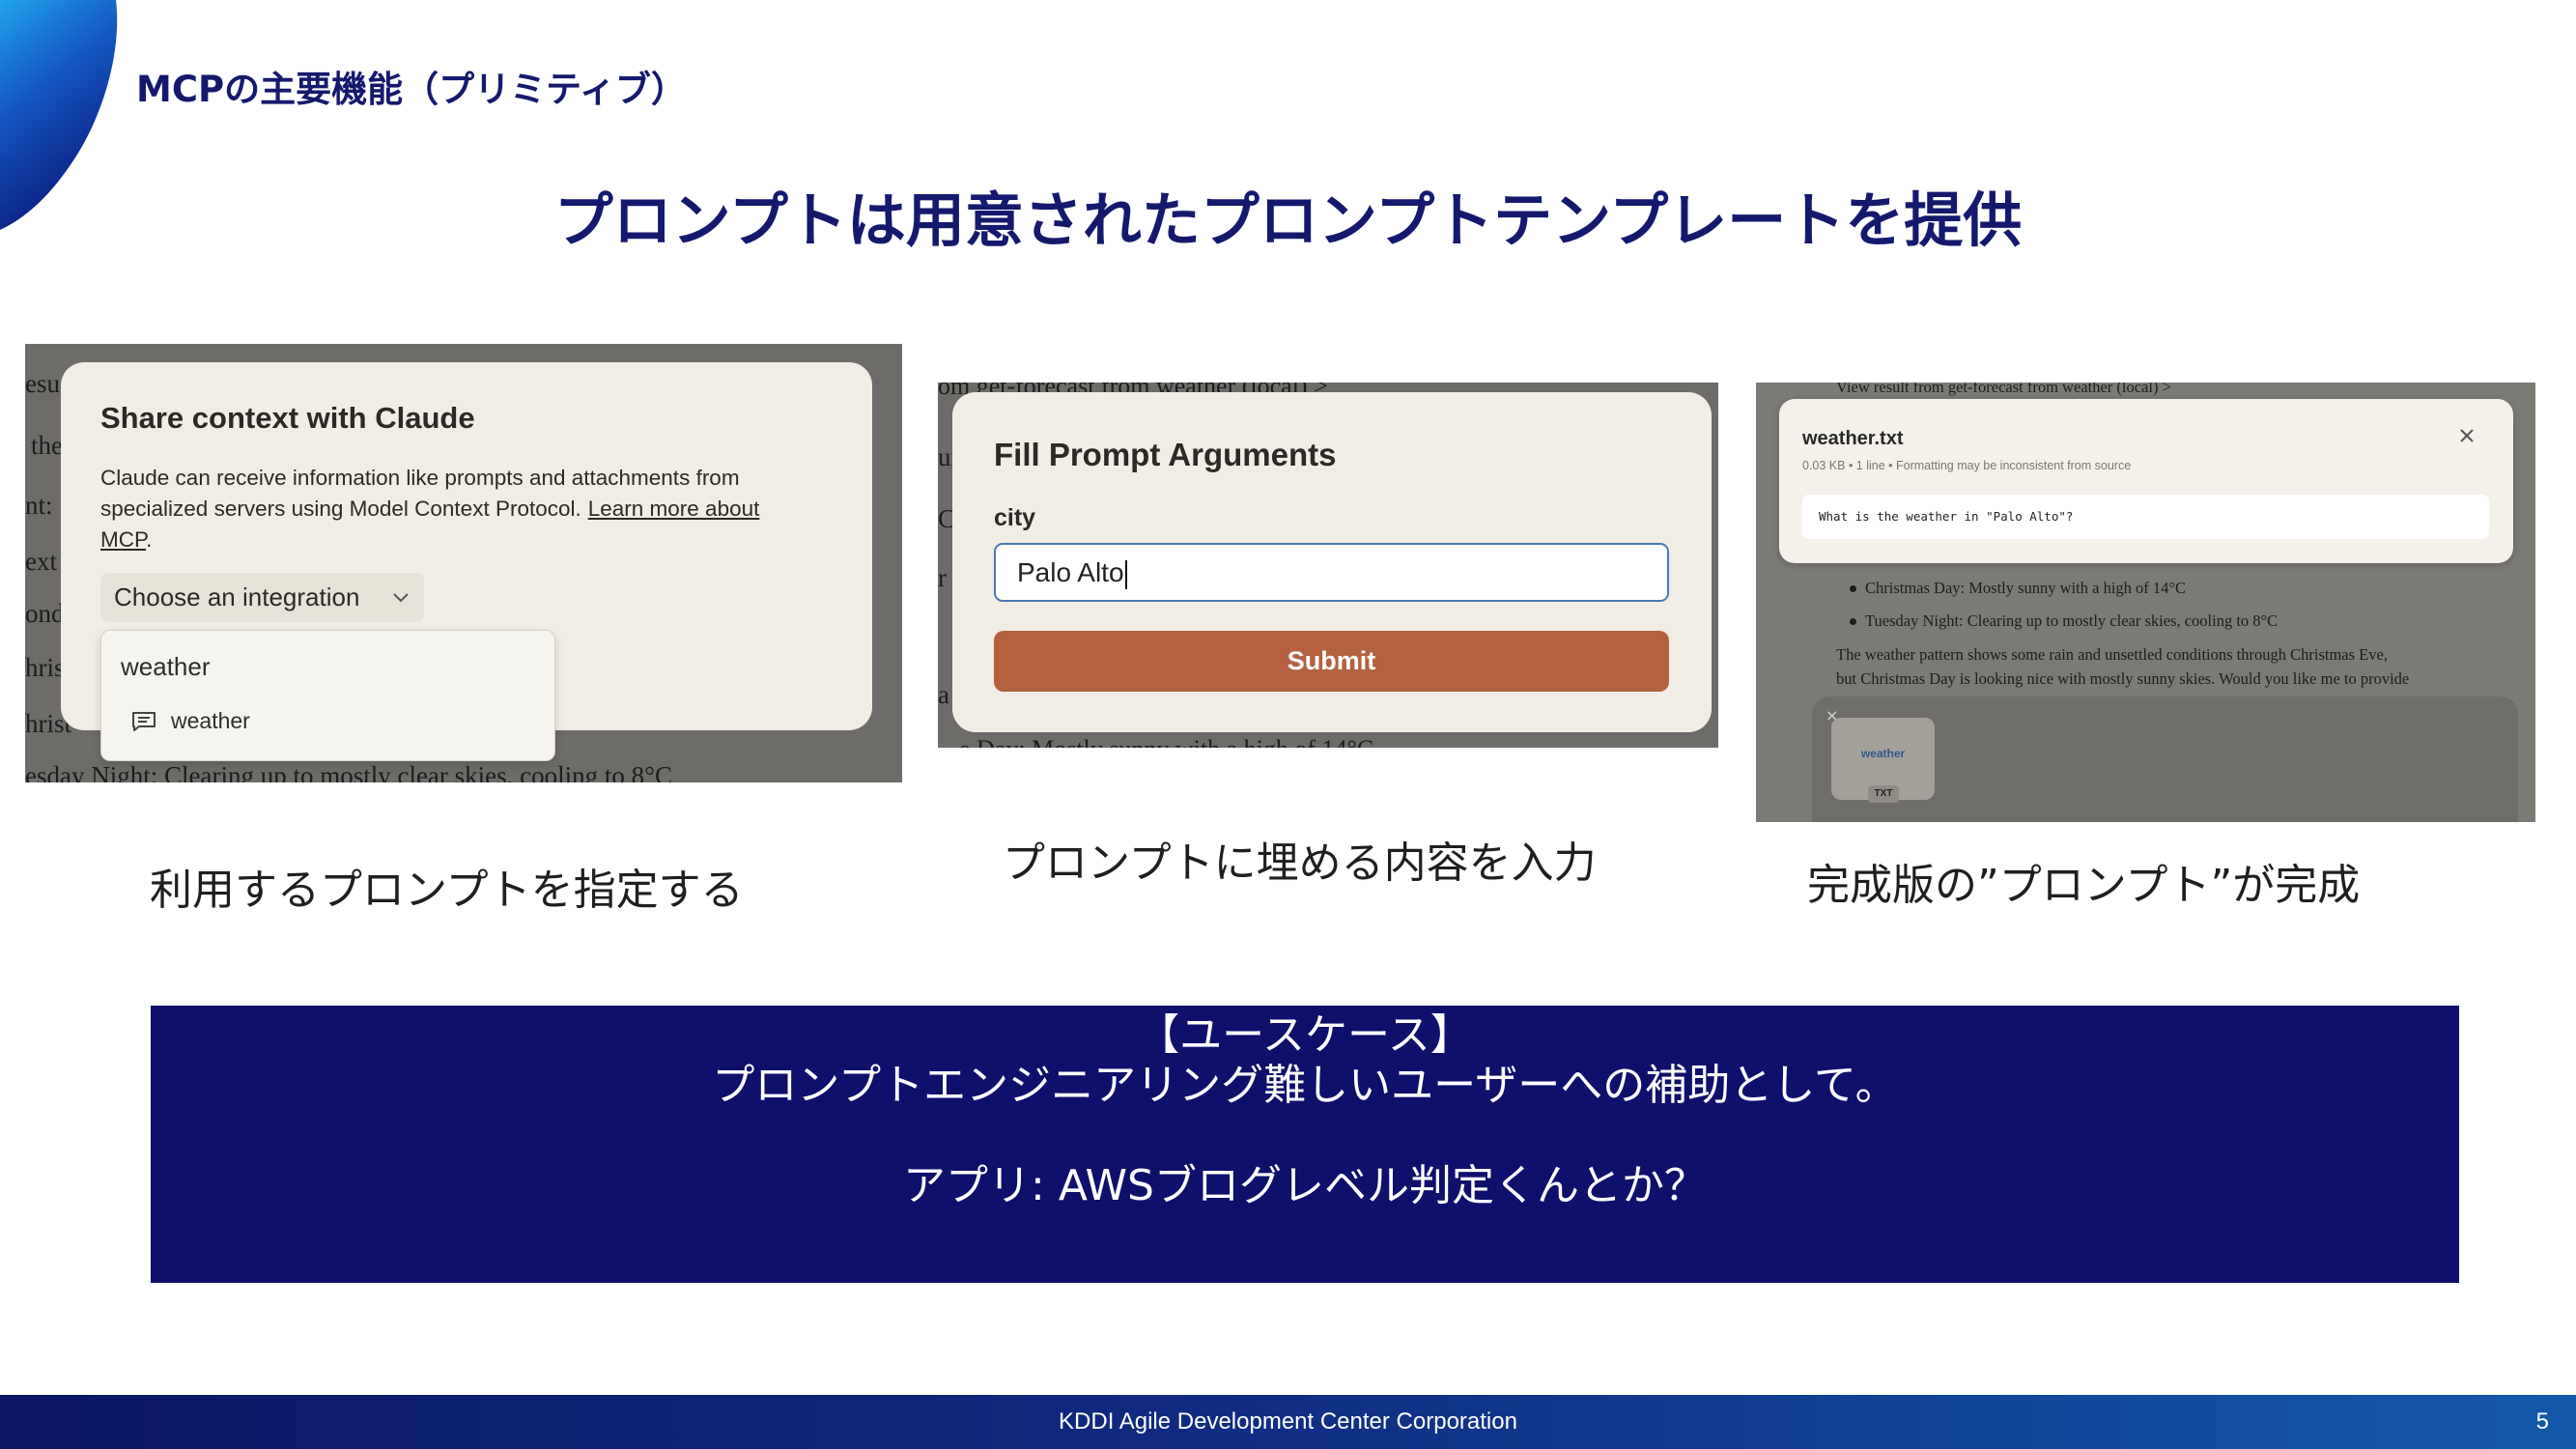  I want to click on chat-input-attachments: weather TXT ×, so click(2165, 759).